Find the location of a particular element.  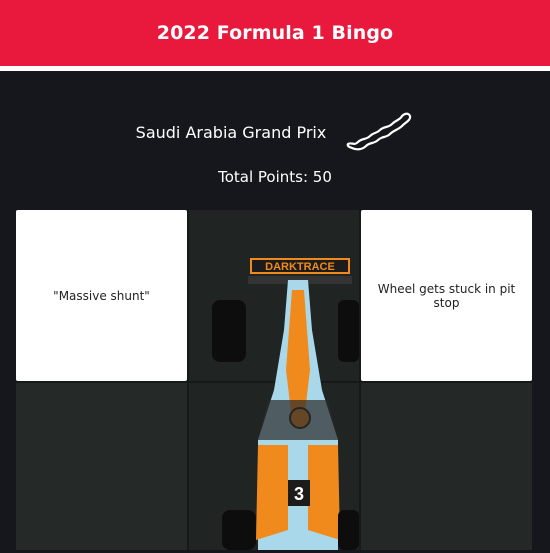

bingo-cell-label: Wheel gets stuck in pit stop is located at coordinates (446, 295).